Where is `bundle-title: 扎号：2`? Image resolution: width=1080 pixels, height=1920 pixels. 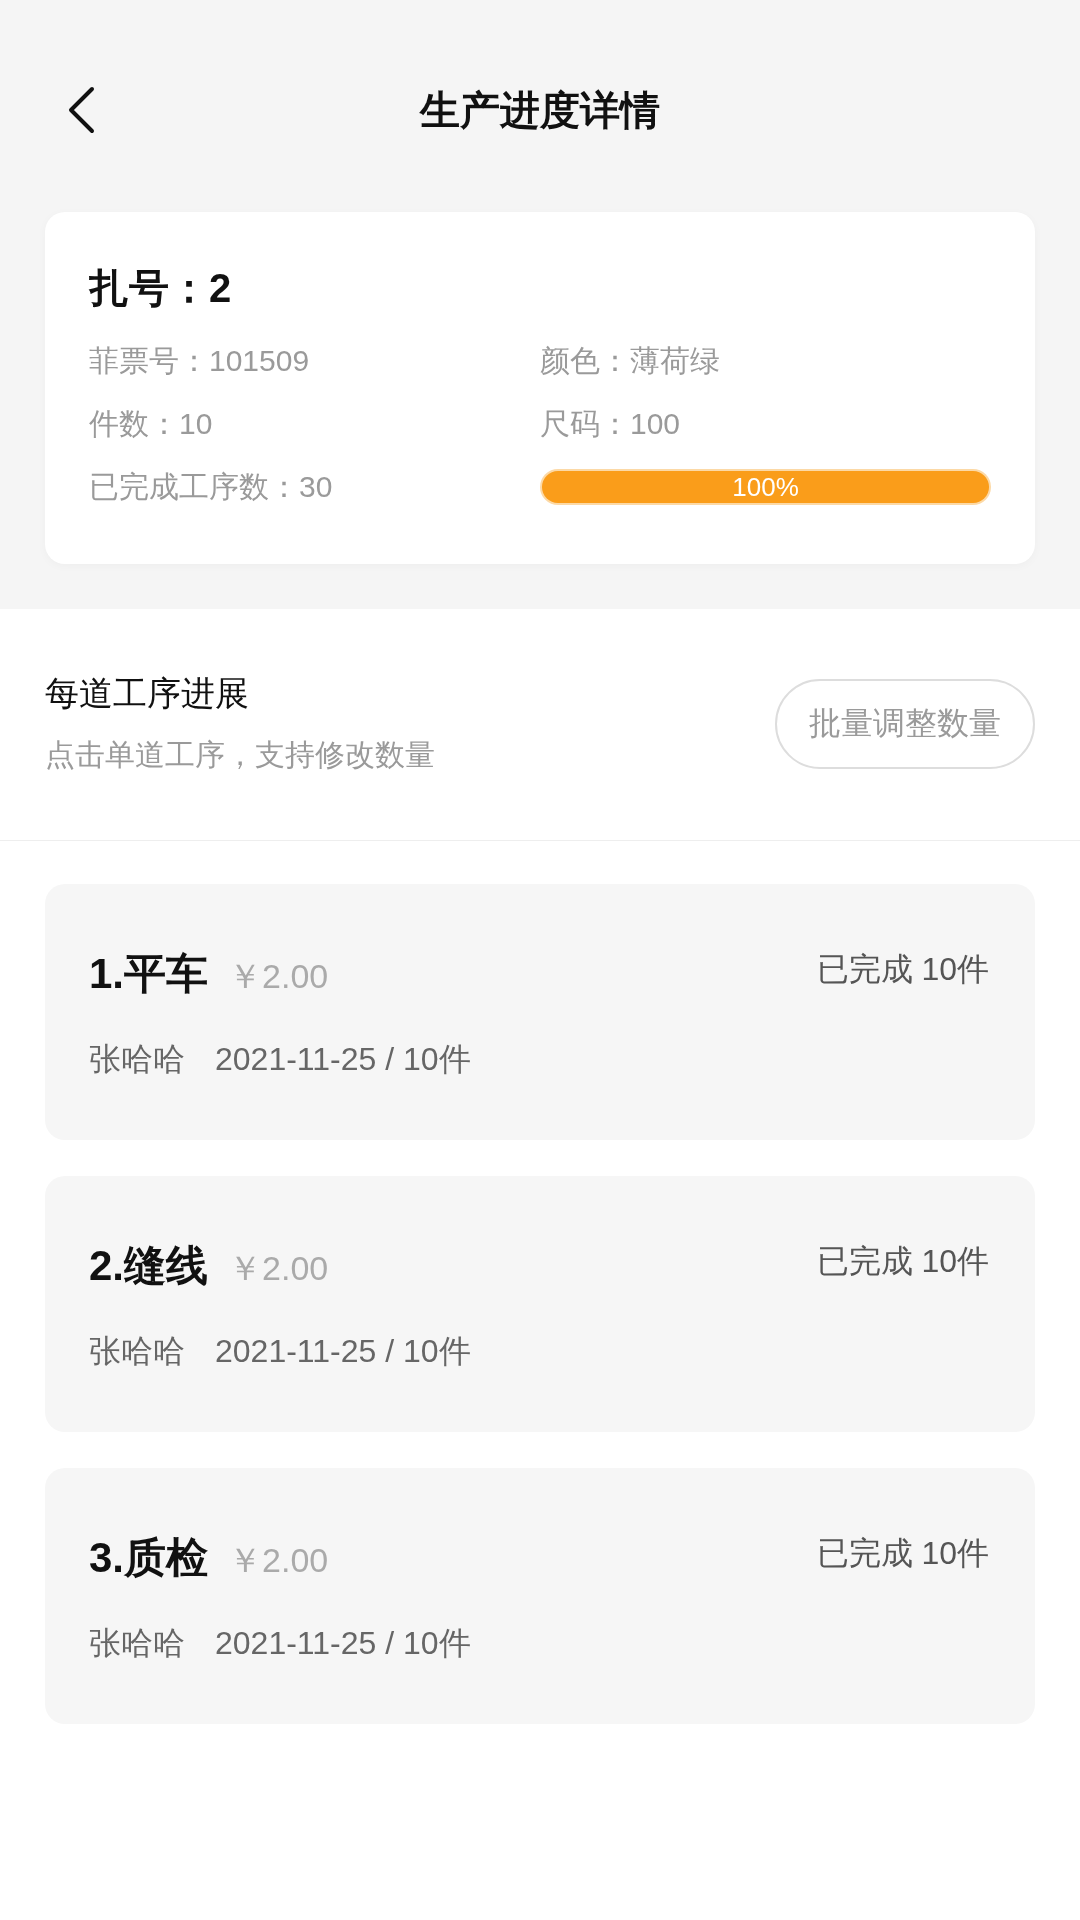 bundle-title: 扎号：2 is located at coordinates (161, 288).